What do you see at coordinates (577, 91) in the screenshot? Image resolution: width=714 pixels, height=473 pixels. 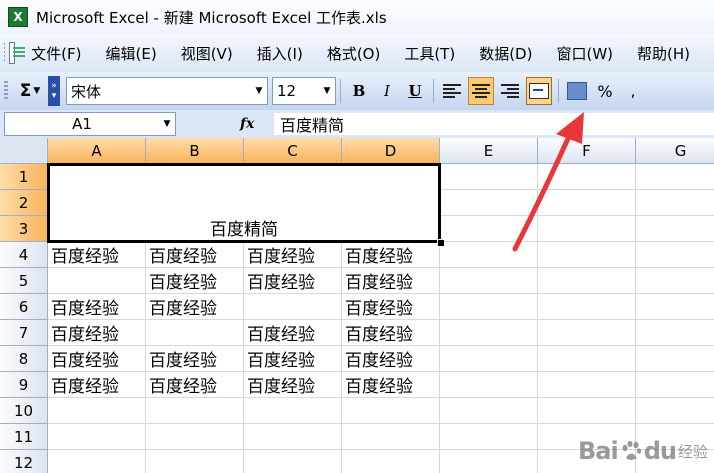 I see `euro-conversion-button` at bounding box center [577, 91].